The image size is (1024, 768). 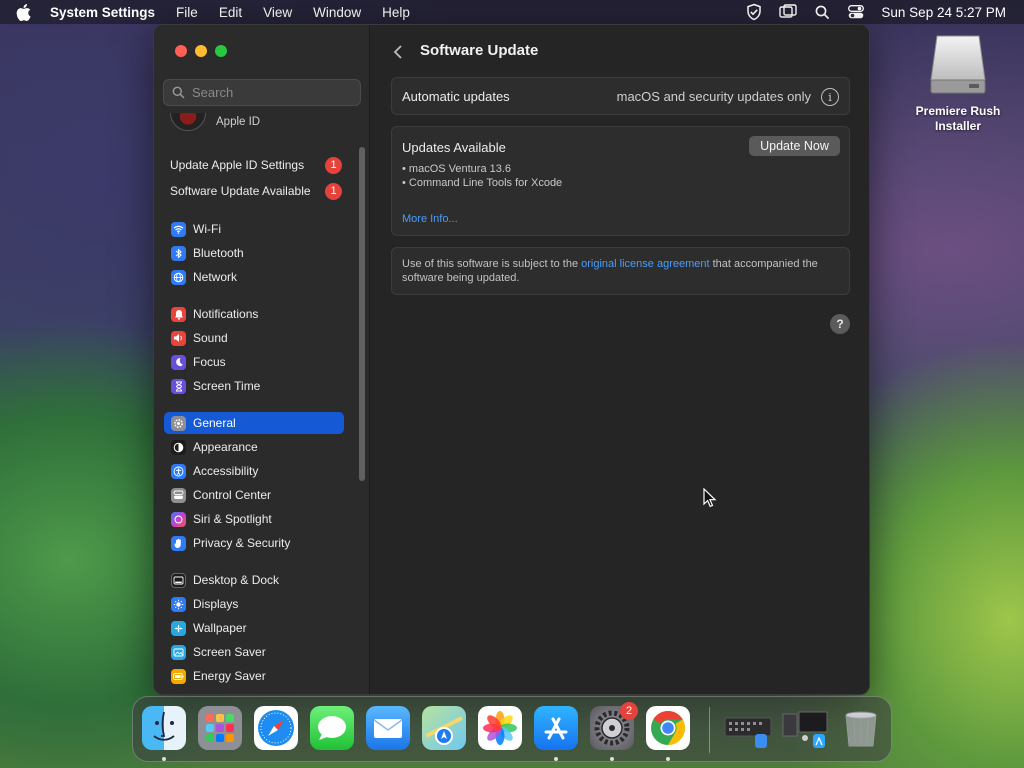 I want to click on sidebar-item-sound: Sound, so click(x=254, y=338).